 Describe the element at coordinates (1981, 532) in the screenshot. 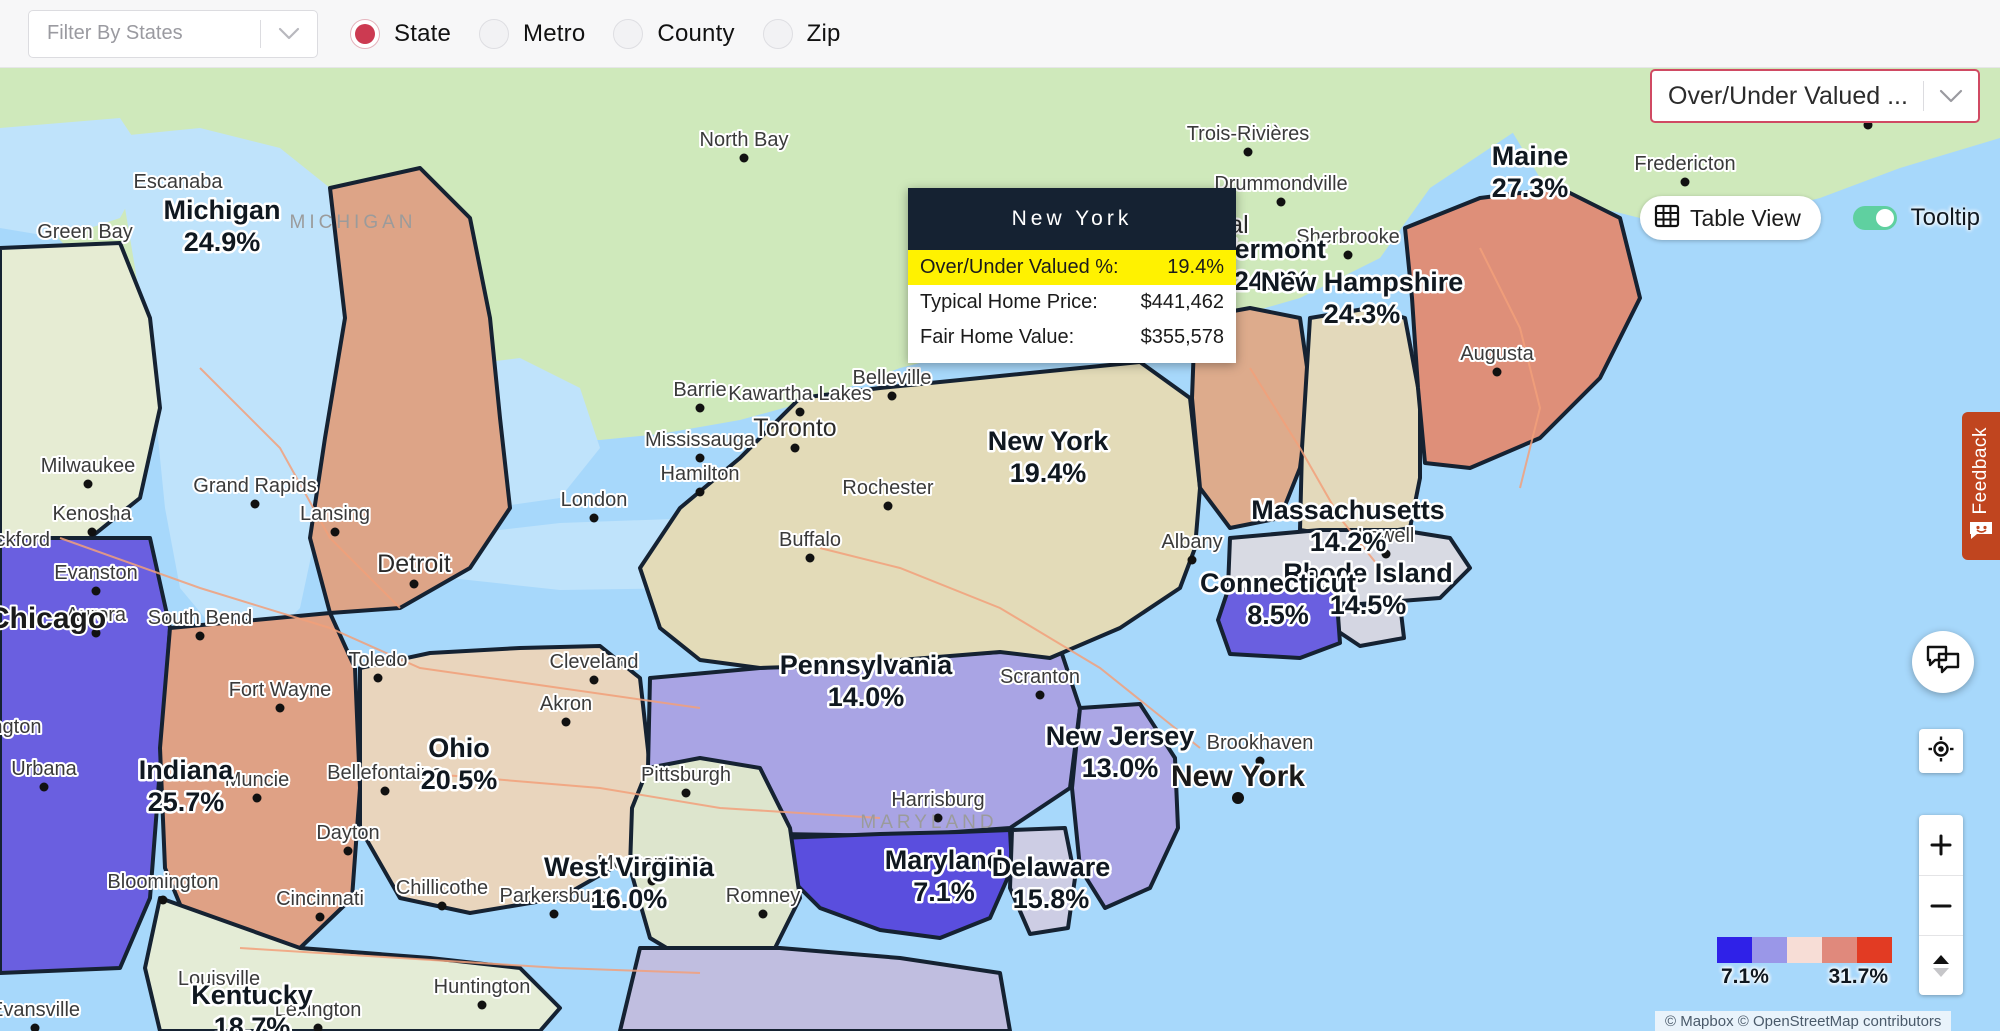

I see `feedback-smiley-icon` at that location.